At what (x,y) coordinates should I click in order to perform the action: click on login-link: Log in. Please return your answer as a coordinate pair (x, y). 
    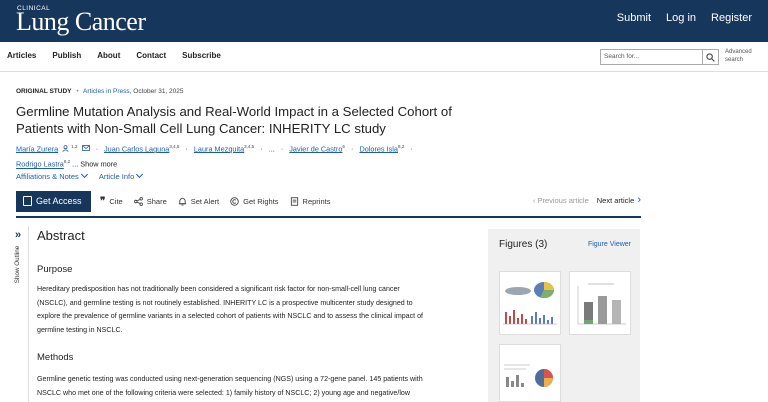
    Looking at the image, I should click on (681, 18).